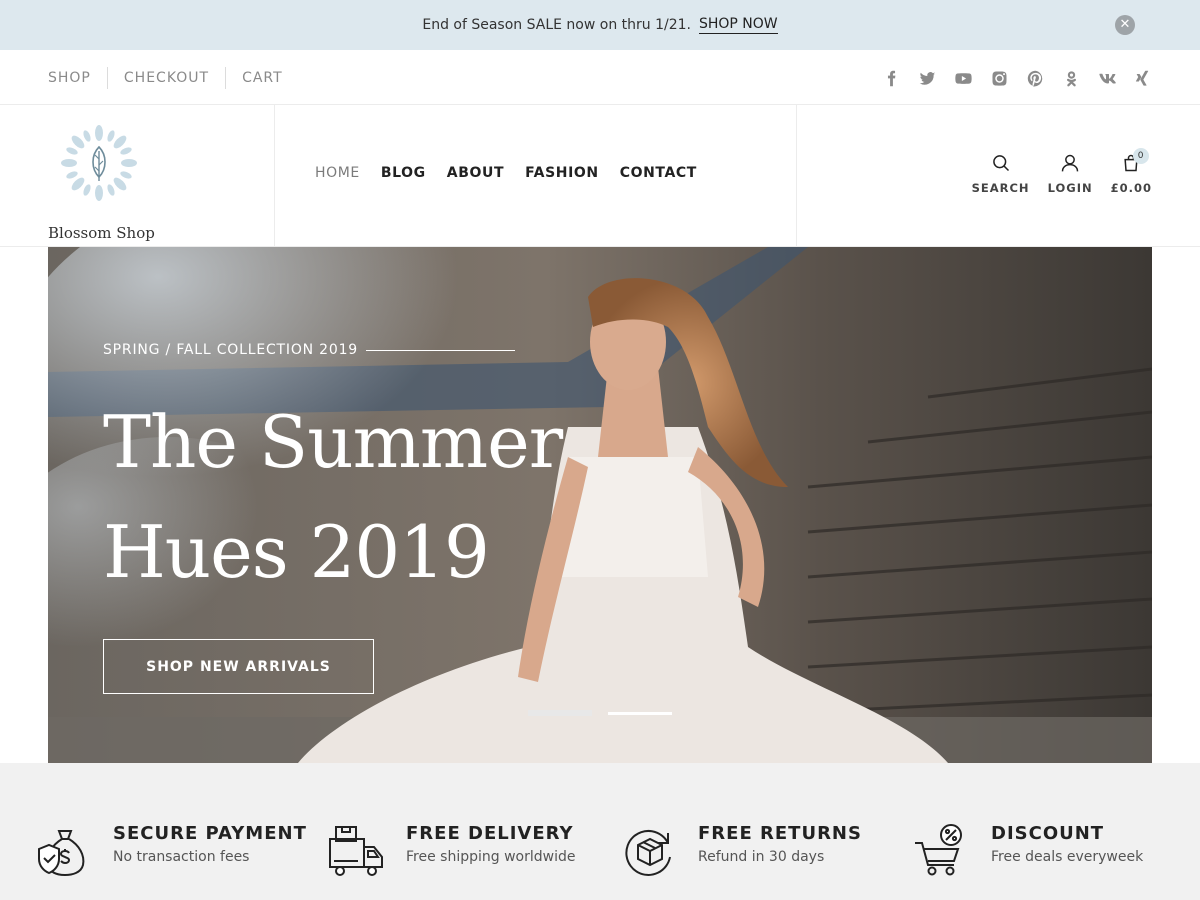 This screenshot has width=1200, height=900. What do you see at coordinates (562, 173) in the screenshot?
I see `main-nav-fashion: FASHION` at bounding box center [562, 173].